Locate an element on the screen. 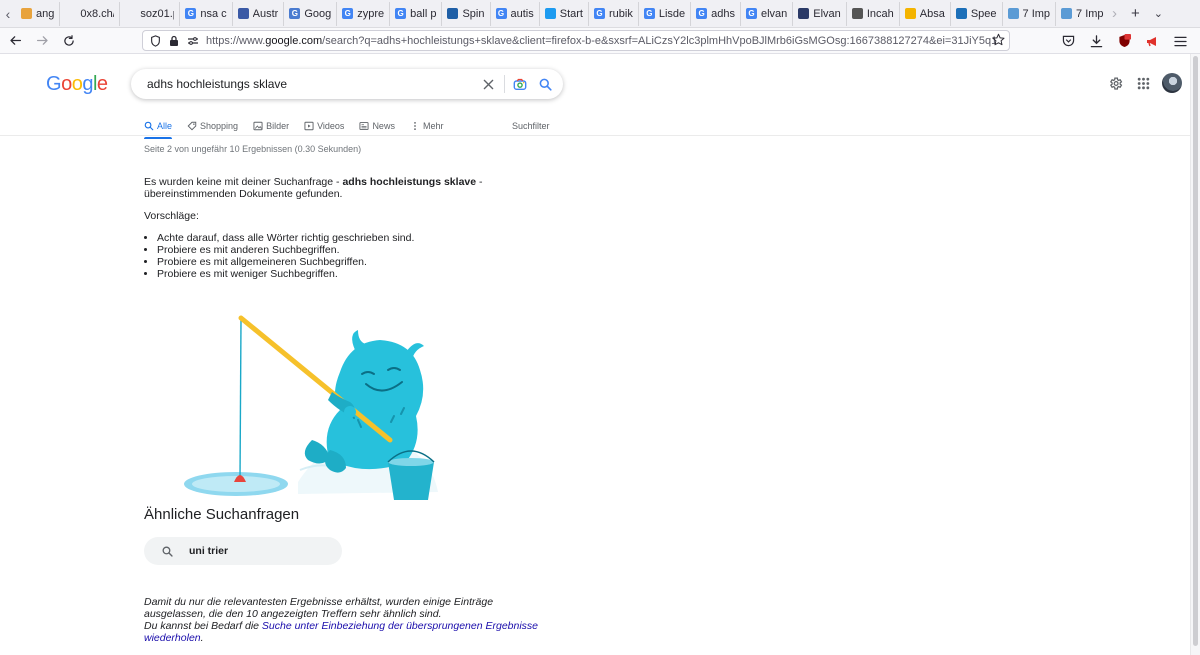  no-results-prefix: Es wurden keine mit deiner Suchanfrage - is located at coordinates (243, 182).